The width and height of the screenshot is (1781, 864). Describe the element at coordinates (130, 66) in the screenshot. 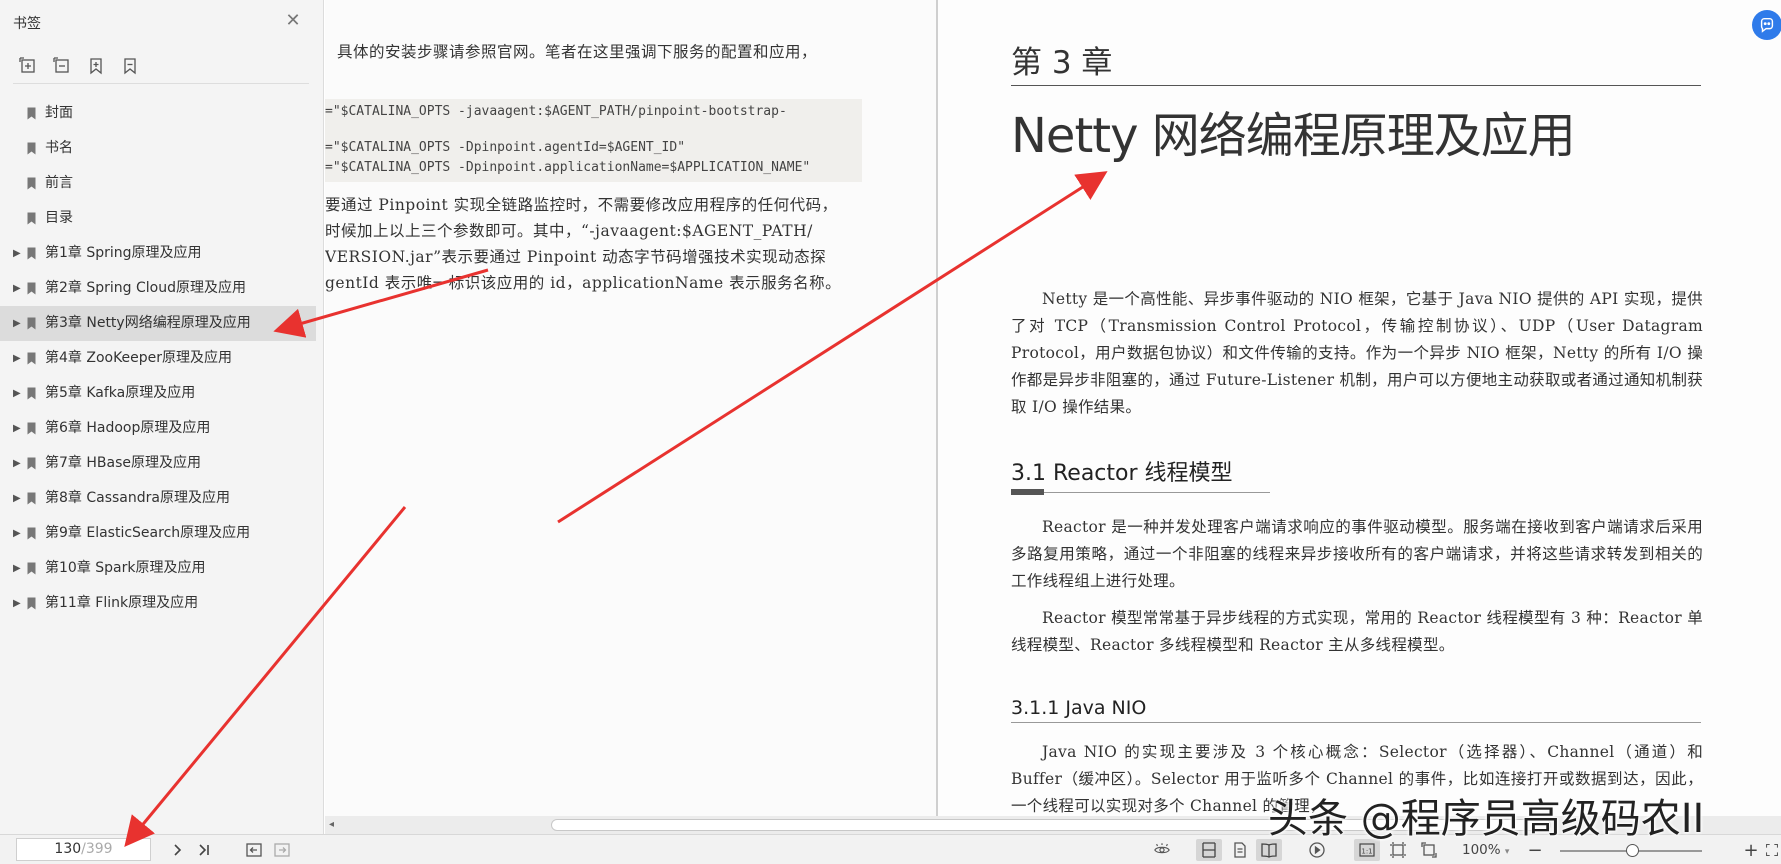

I see `delete-bookmark-icon` at that location.